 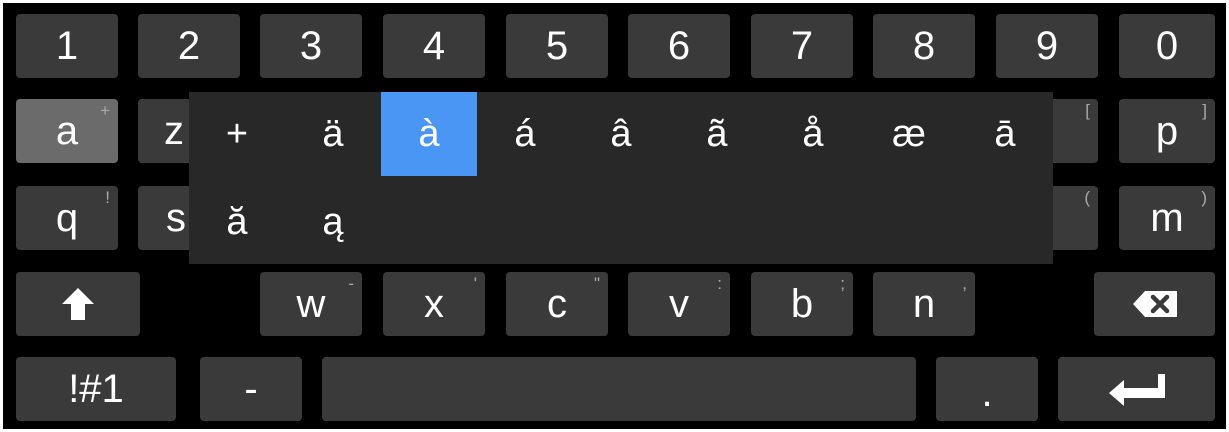 I want to click on key-8: 8, so click(x=924, y=46).